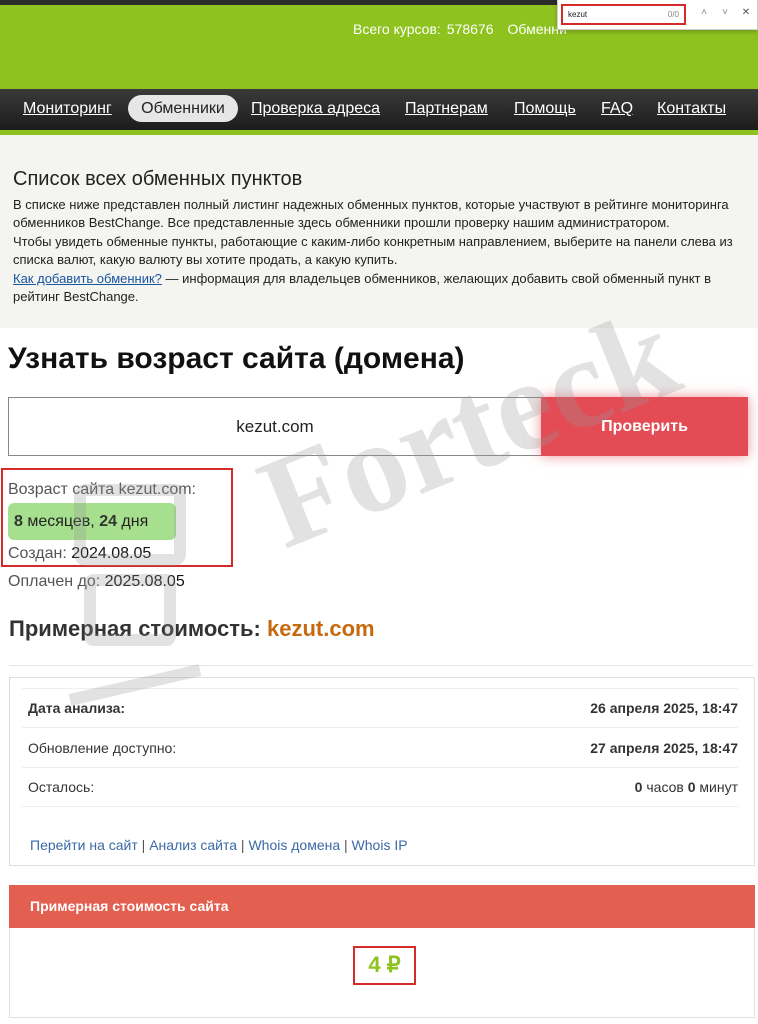 This screenshot has height=1024, width=758. What do you see at coordinates (382, 906) in the screenshot?
I see `price-header: Примерная стоимость сайта` at bounding box center [382, 906].